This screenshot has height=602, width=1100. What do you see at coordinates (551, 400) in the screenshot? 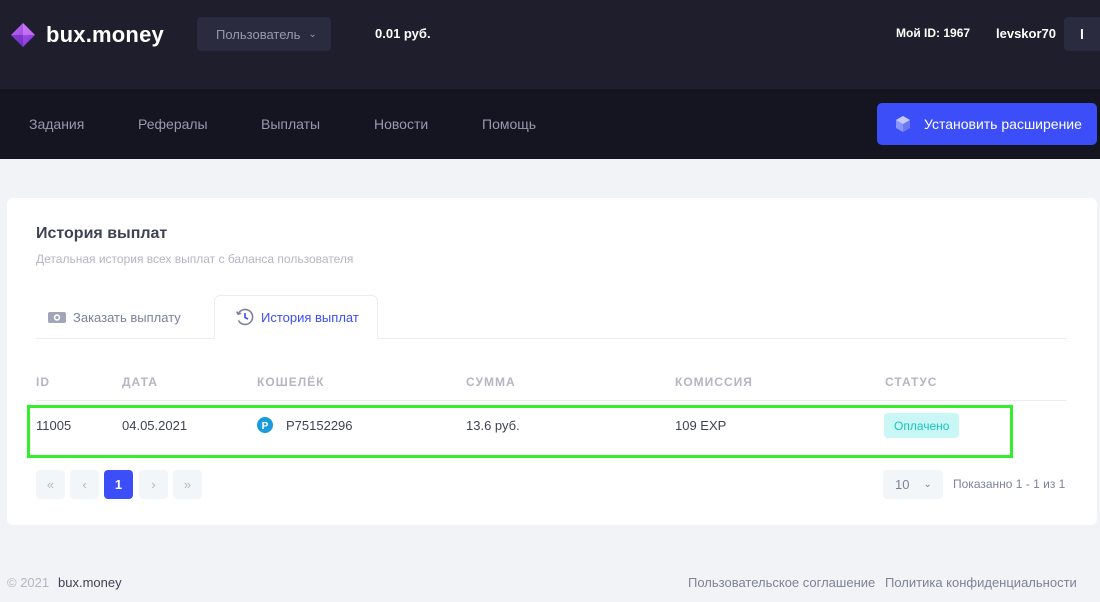
I see `table-header-divider` at bounding box center [551, 400].